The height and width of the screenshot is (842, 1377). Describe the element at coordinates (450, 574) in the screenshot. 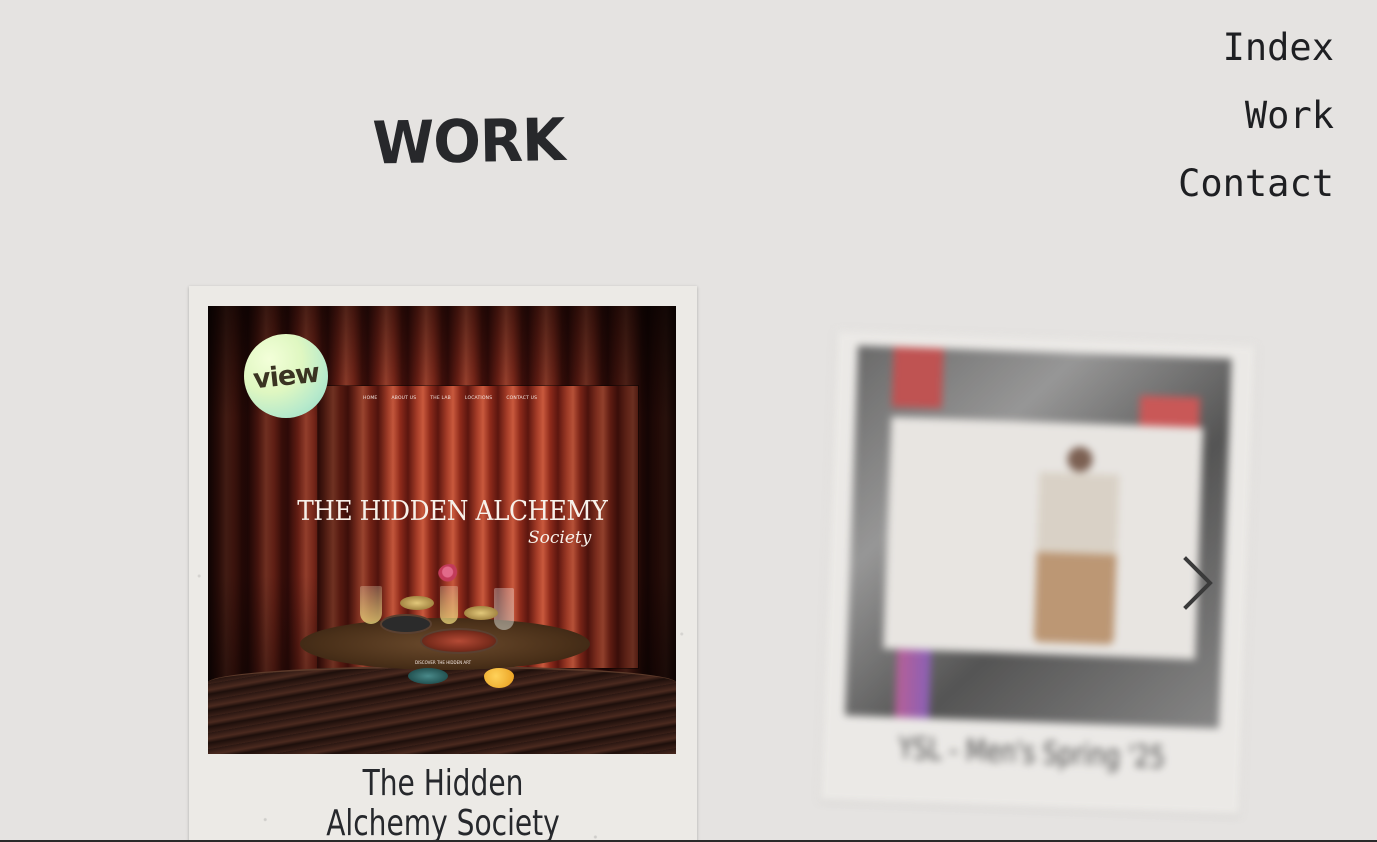

I see `flowers` at that location.